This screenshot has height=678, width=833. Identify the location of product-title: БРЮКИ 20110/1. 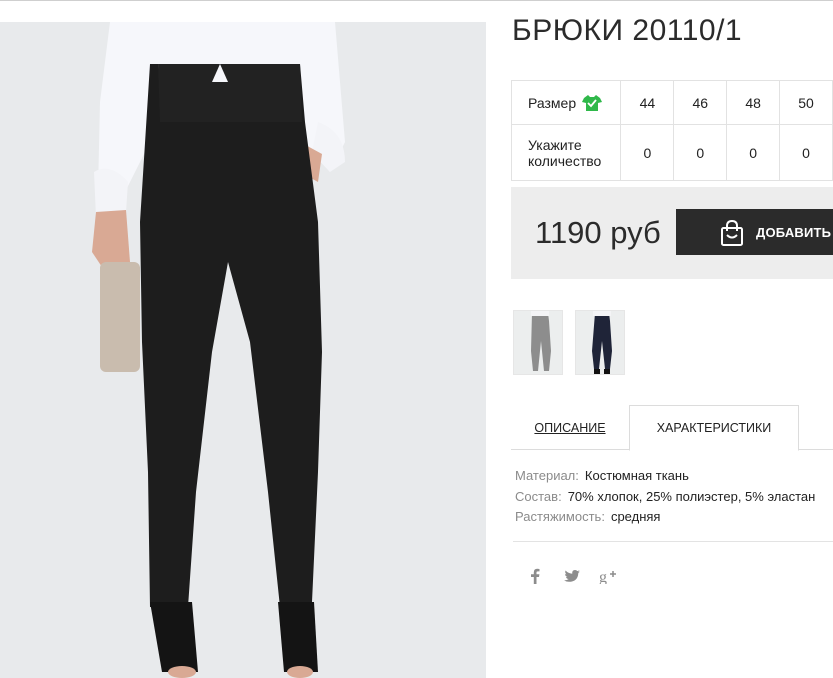
(627, 30).